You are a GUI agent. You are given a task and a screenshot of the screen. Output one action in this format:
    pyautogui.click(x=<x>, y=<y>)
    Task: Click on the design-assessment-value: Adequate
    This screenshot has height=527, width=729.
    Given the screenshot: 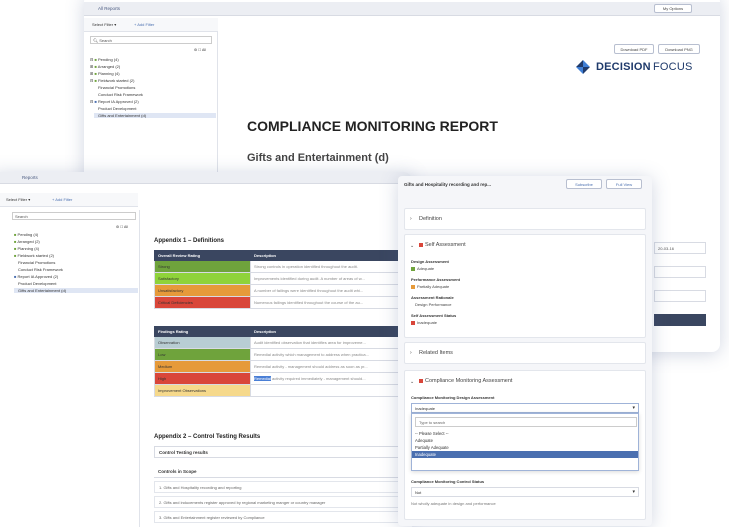 What is the action you would take?
    pyautogui.click(x=422, y=268)
    